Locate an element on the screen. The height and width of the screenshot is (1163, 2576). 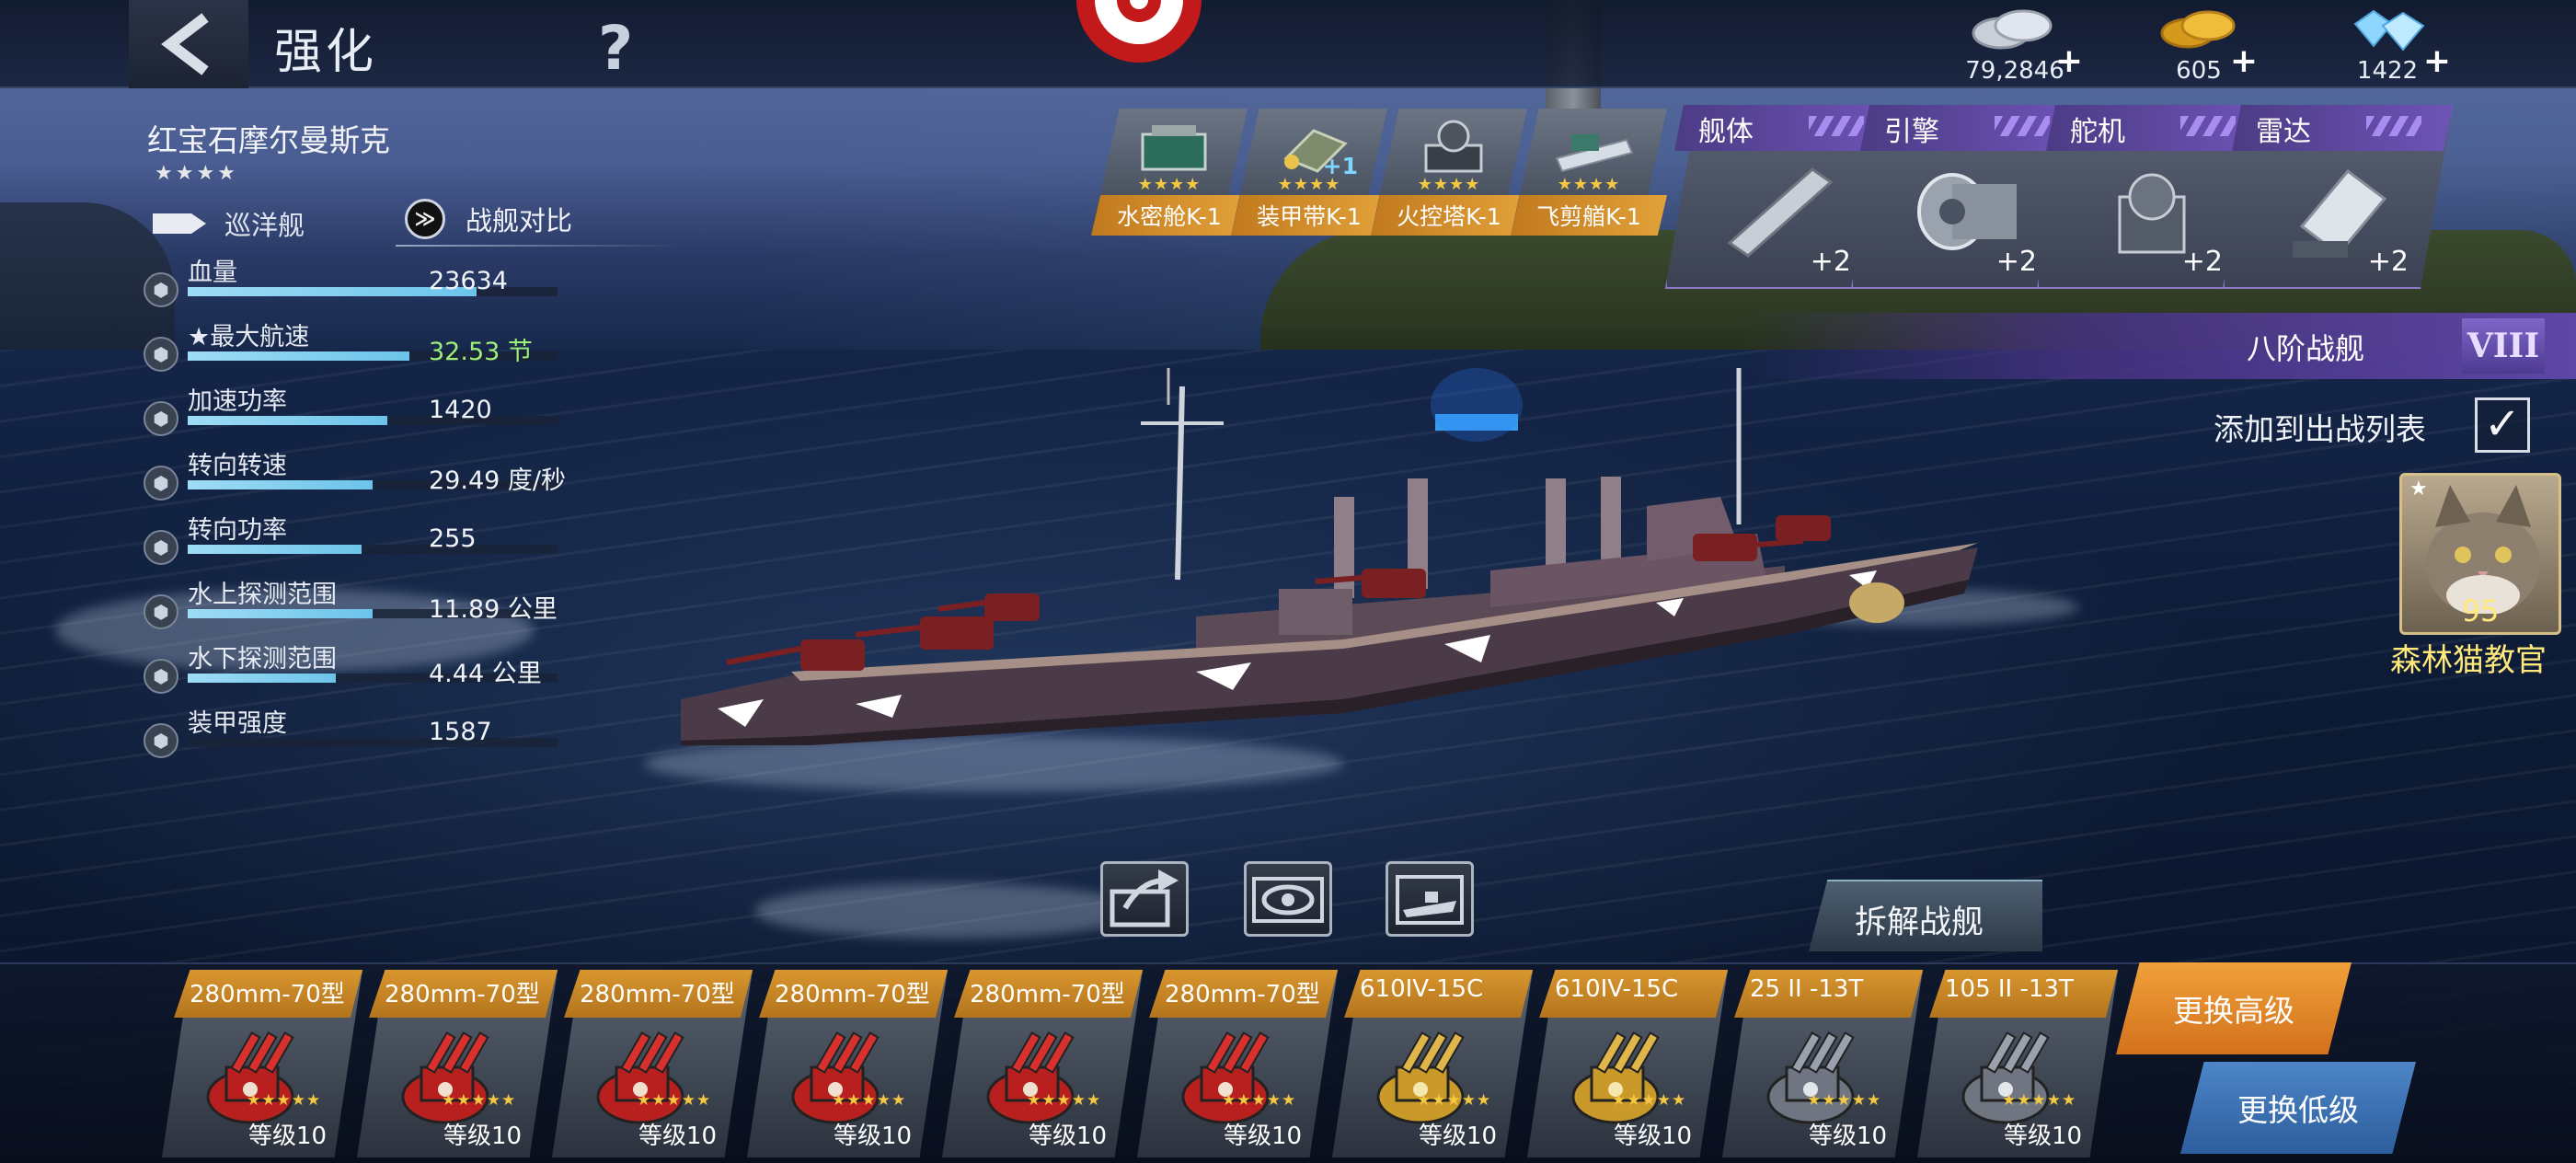
stat-value: 23634 is located at coordinates (468, 281).